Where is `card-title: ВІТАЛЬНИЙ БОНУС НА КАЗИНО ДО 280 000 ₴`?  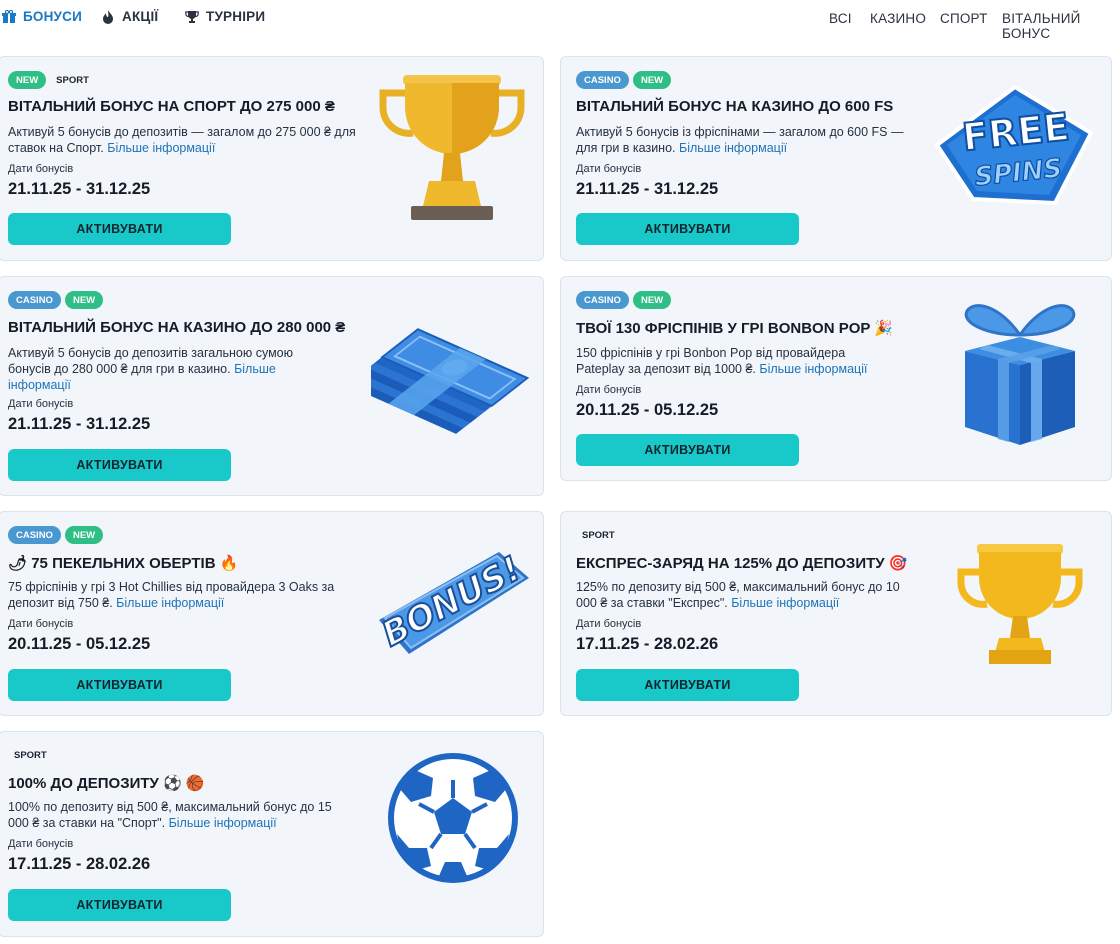
card-title: ВІТАЛЬНИЙ БОНУС НА КАЗИНО ДО 280 000 ₴ is located at coordinates (177, 327).